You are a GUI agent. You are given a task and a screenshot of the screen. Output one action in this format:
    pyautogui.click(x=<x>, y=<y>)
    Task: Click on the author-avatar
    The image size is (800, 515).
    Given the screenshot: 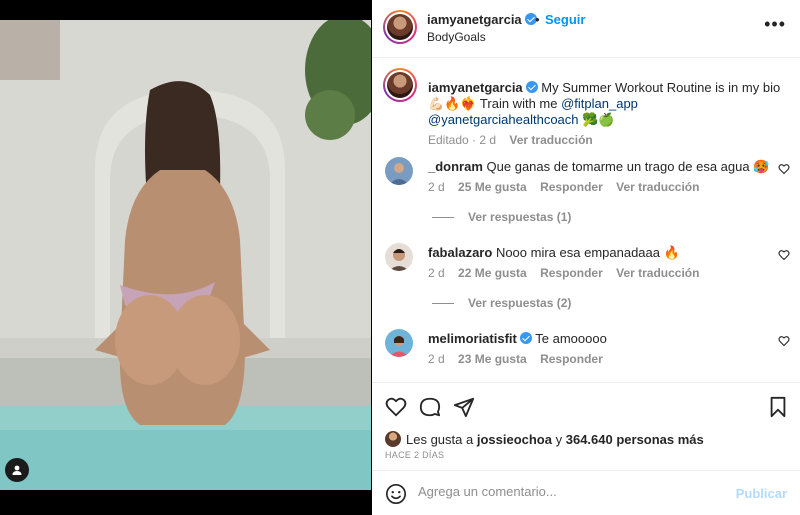 What is the action you would take?
    pyautogui.click(x=400, y=27)
    